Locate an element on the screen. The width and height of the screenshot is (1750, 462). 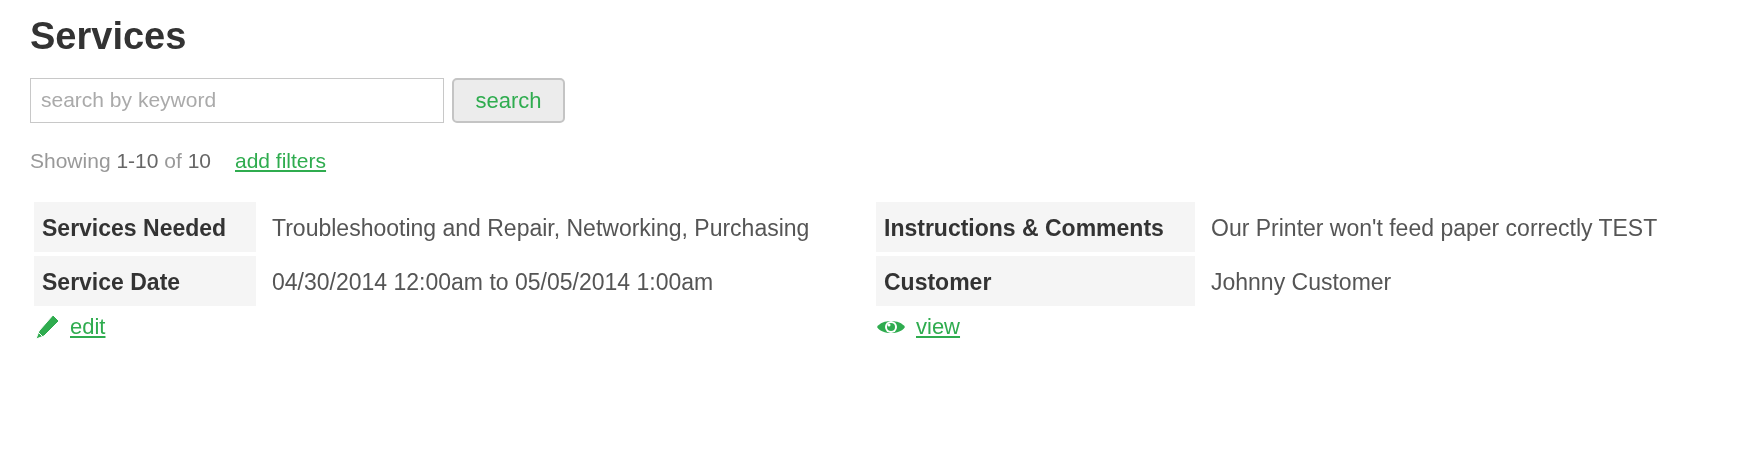
field-label: Instructions & Comments is located at coordinates (1035, 227).